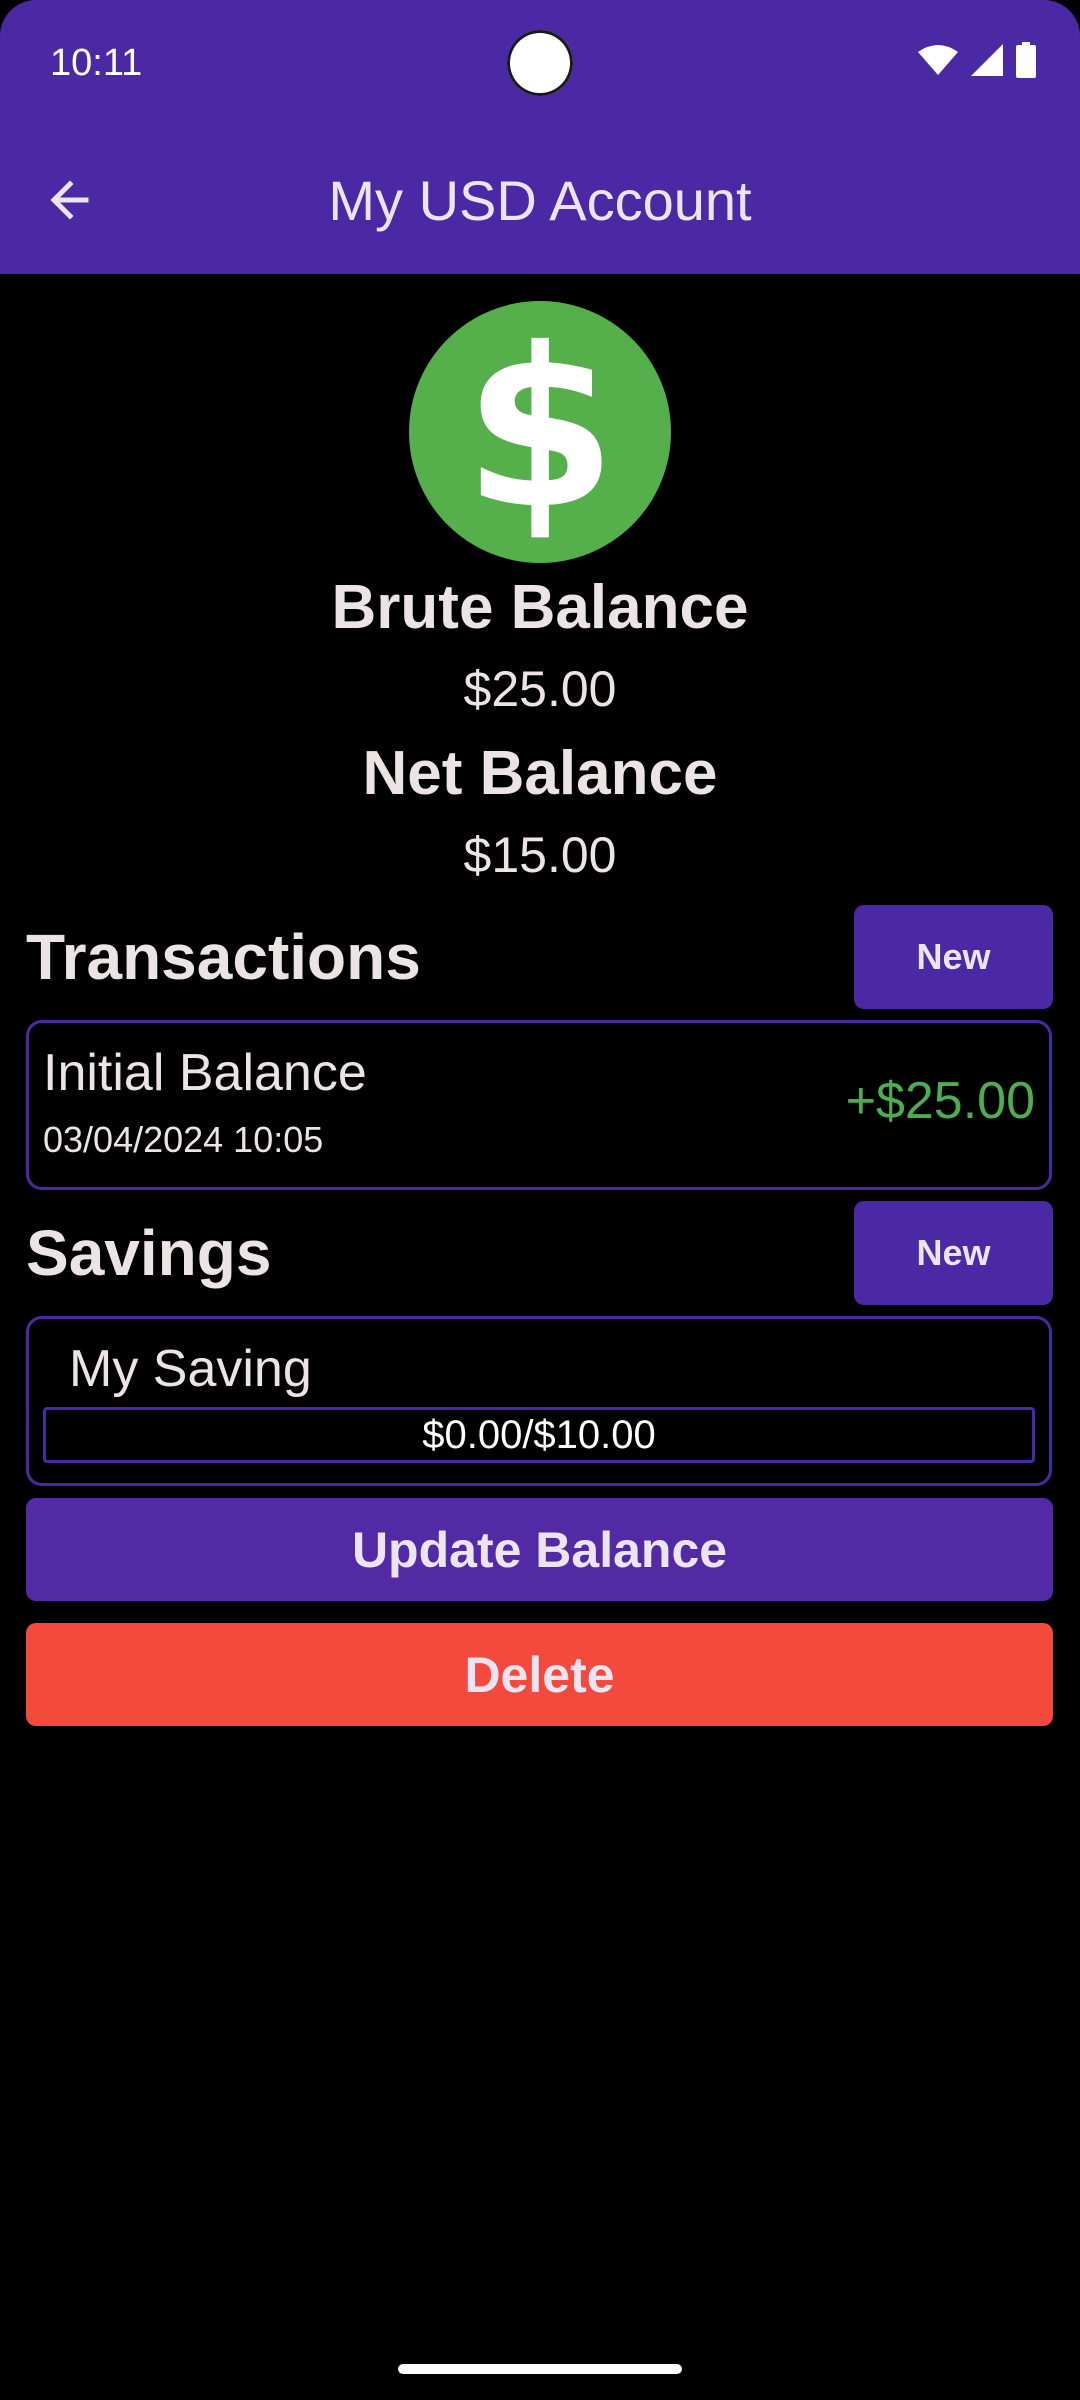  I want to click on account-currency-badge: $, so click(540, 432).